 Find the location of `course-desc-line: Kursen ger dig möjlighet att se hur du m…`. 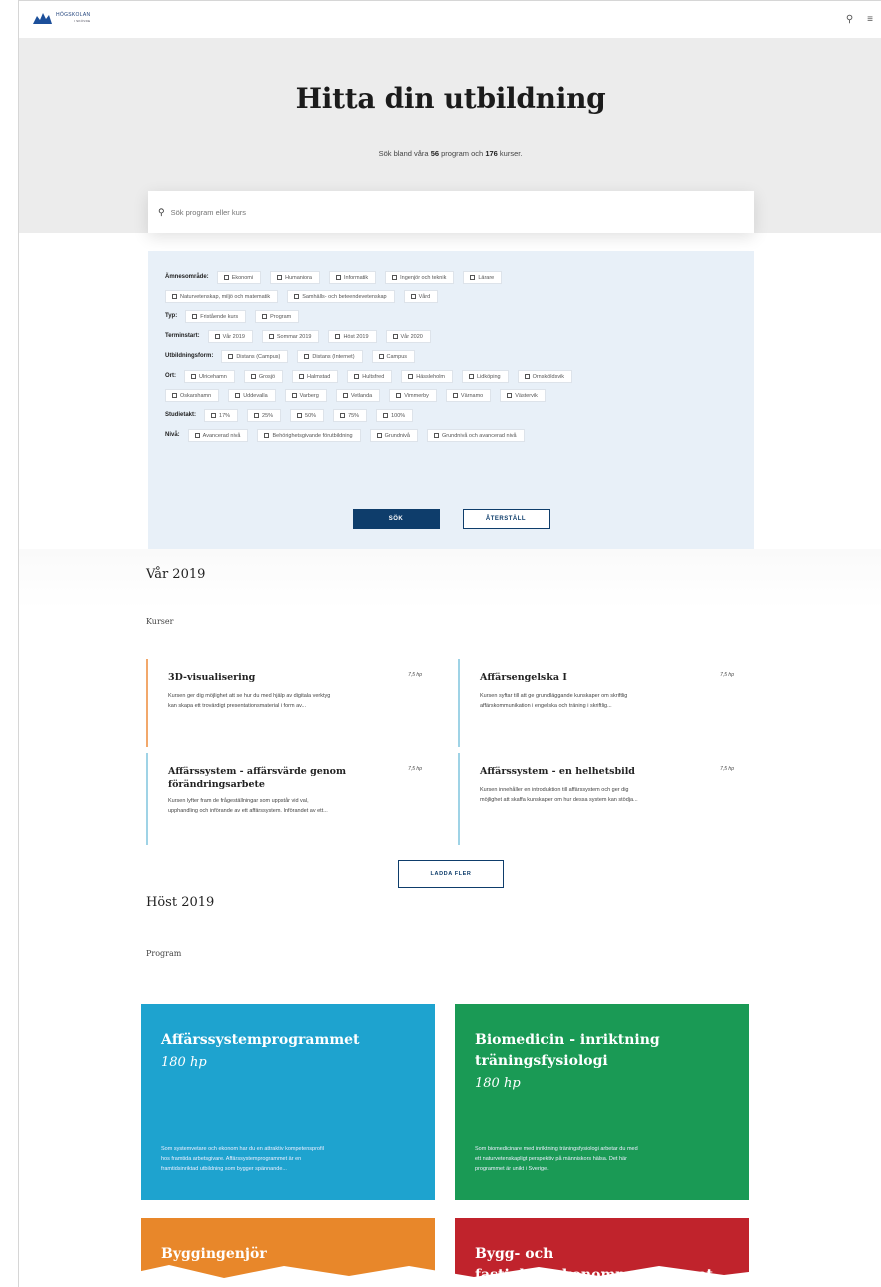

course-desc-line: Kursen ger dig möjlighet att se hur du m… is located at coordinates (249, 696).